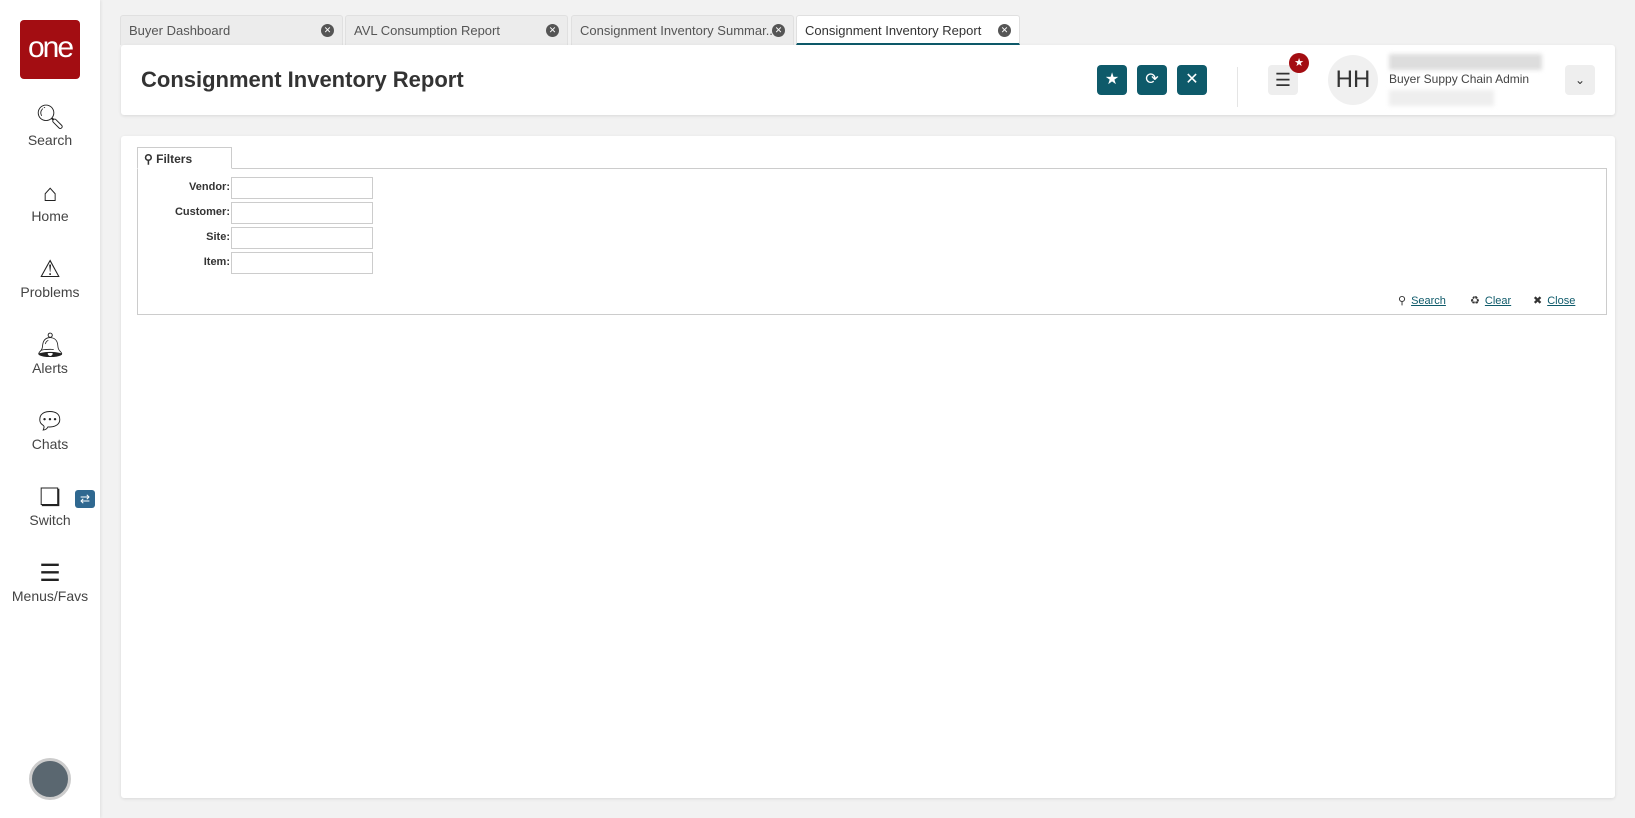  I want to click on tab-consignment-inventory-report: Consignment Inventory Report ✕, so click(908, 30).